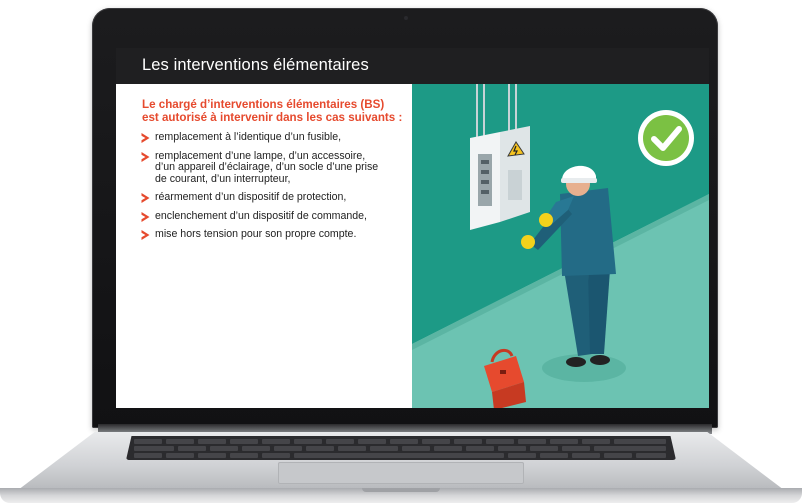  I want to click on checkmark-circle-icon, so click(666, 138).